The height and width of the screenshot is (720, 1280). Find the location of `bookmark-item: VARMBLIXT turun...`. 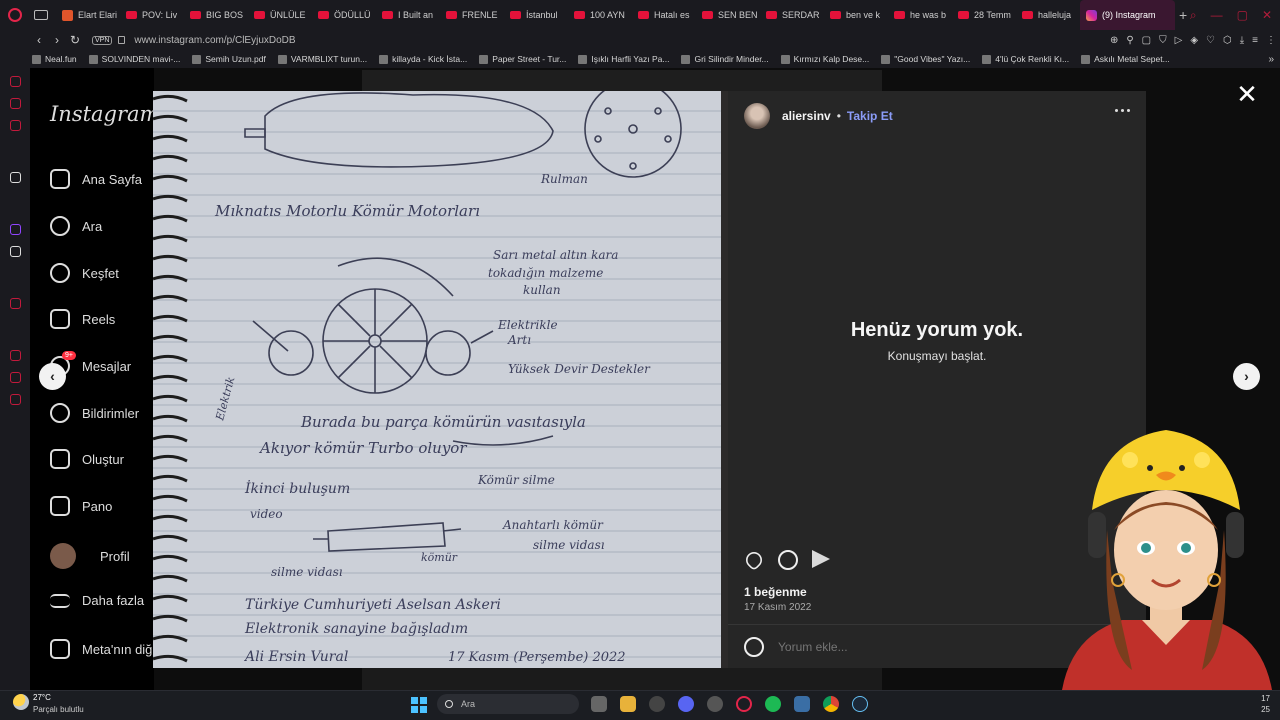

bookmark-item: VARMBLIXT turun... is located at coordinates (322, 59).